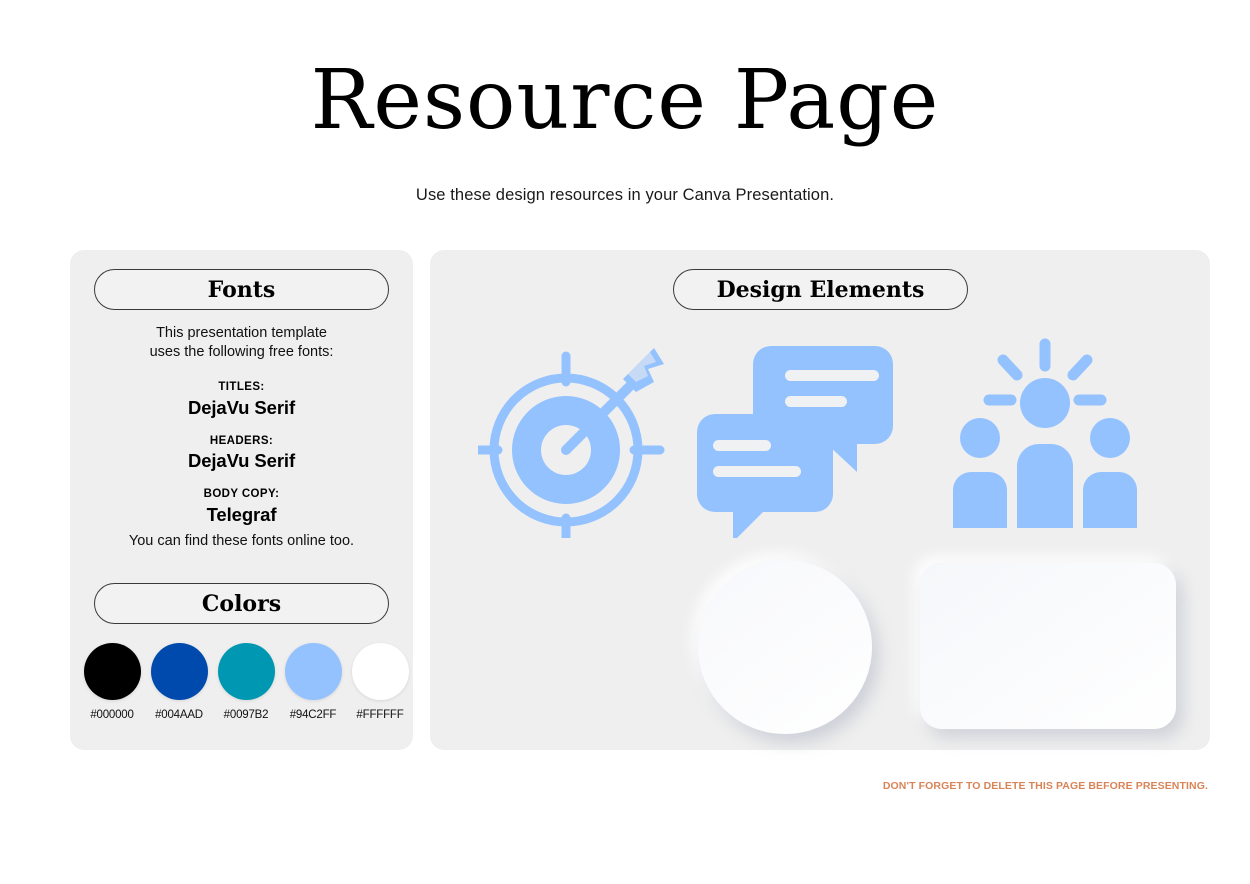 The image size is (1250, 884). I want to click on design-elements-label: Design Elements, so click(820, 289).